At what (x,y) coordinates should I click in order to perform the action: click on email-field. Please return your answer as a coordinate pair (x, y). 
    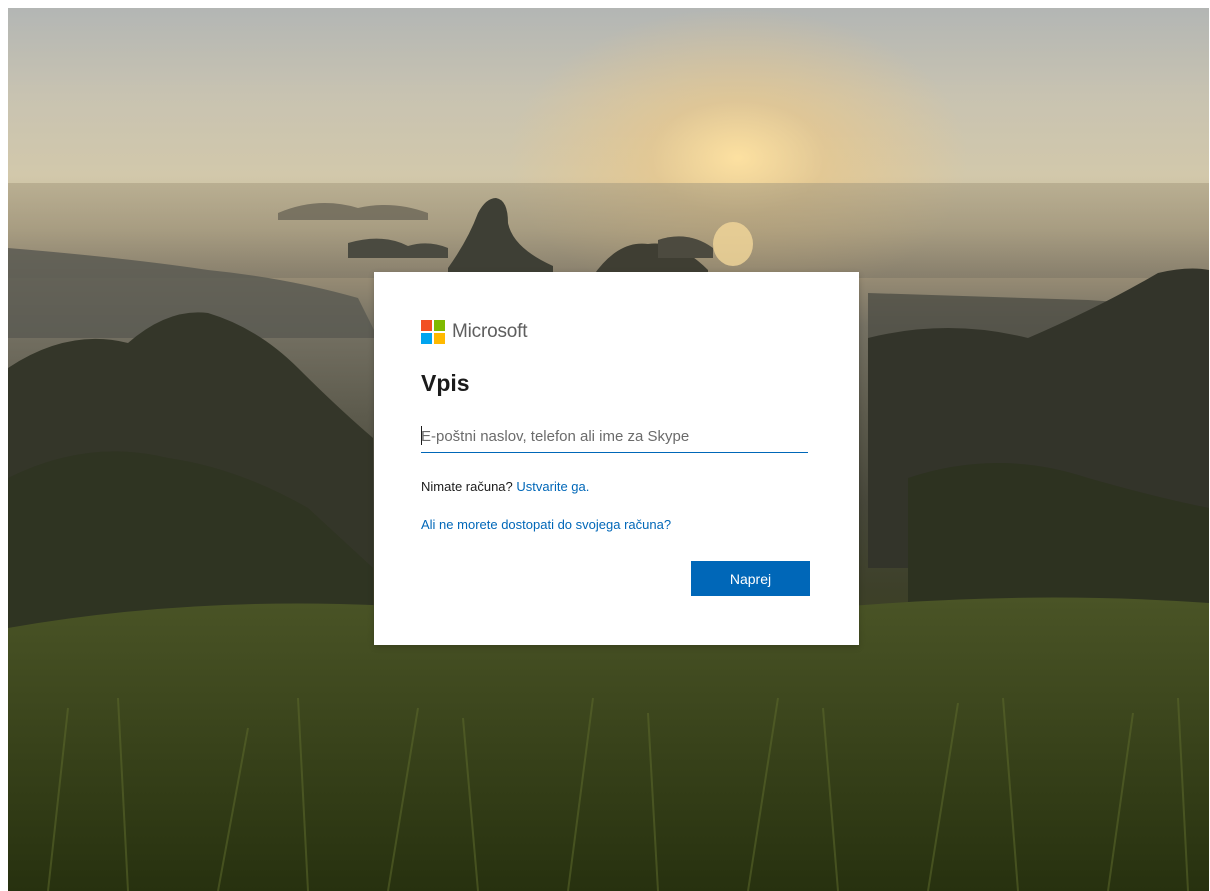
    Looking at the image, I should click on (614, 436).